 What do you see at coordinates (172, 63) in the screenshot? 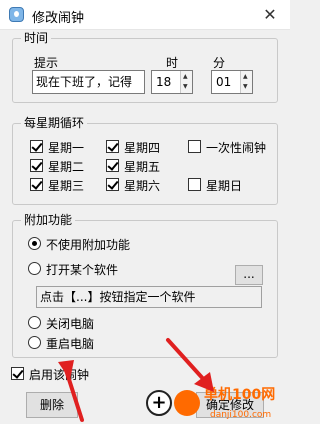
I see `hour-label: 时` at bounding box center [172, 63].